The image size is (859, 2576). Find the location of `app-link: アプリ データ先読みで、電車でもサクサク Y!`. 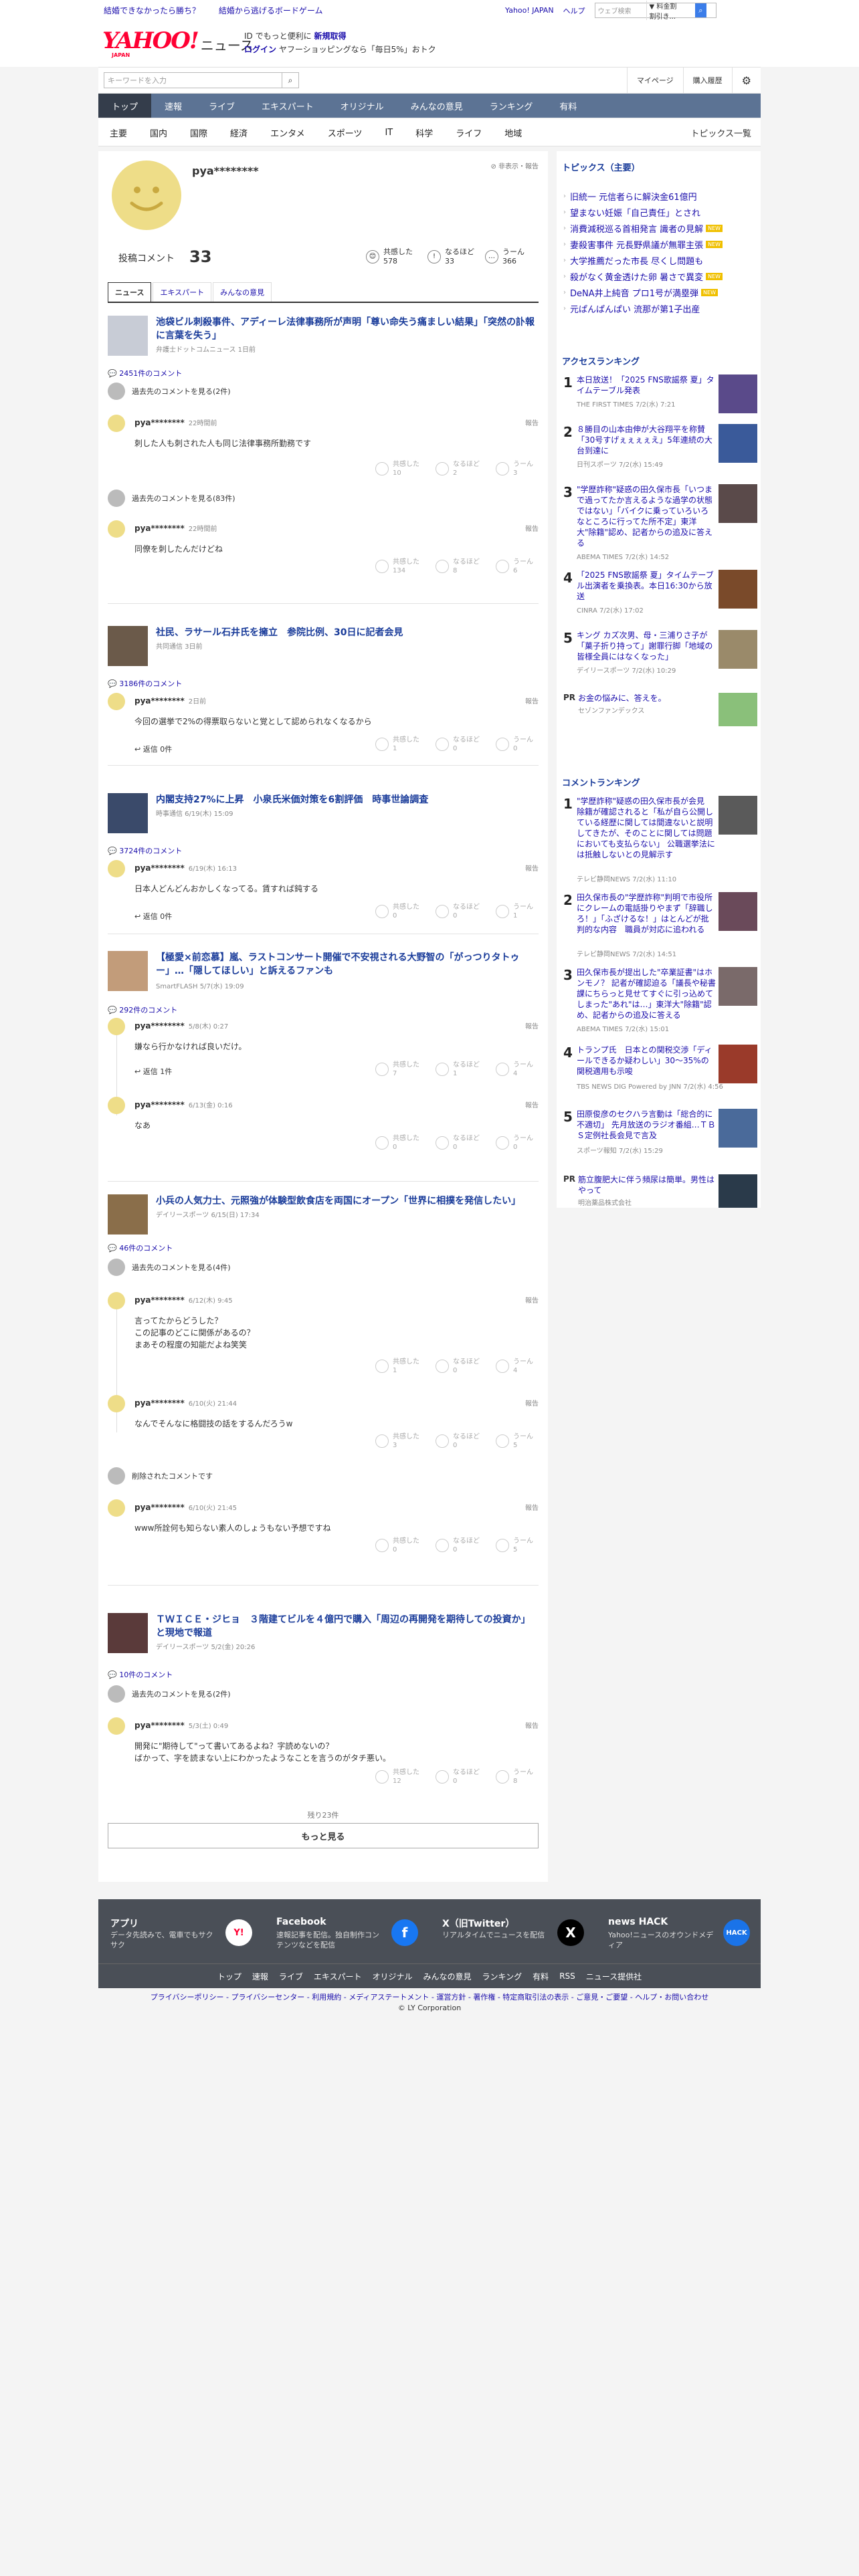

app-link: アプリ データ先読みで、電車でもサクサク Y! is located at coordinates (179, 1931).